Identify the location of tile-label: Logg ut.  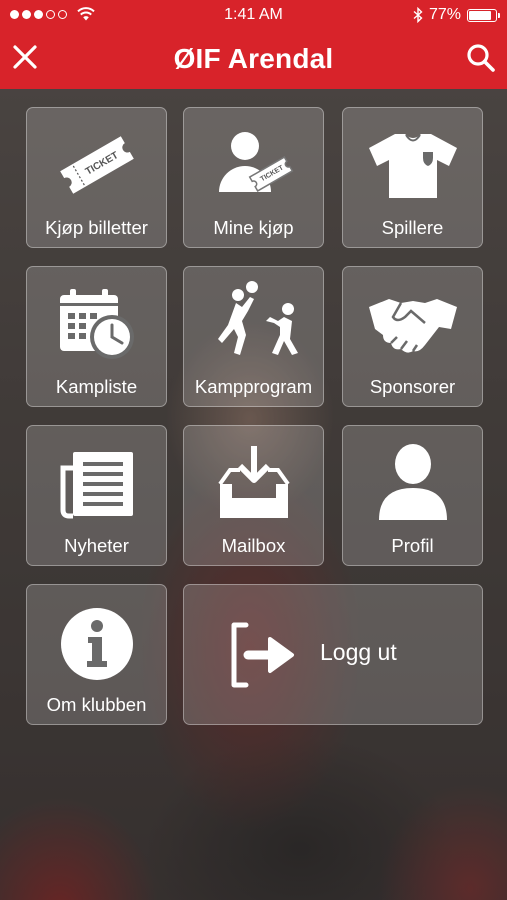
(358, 652).